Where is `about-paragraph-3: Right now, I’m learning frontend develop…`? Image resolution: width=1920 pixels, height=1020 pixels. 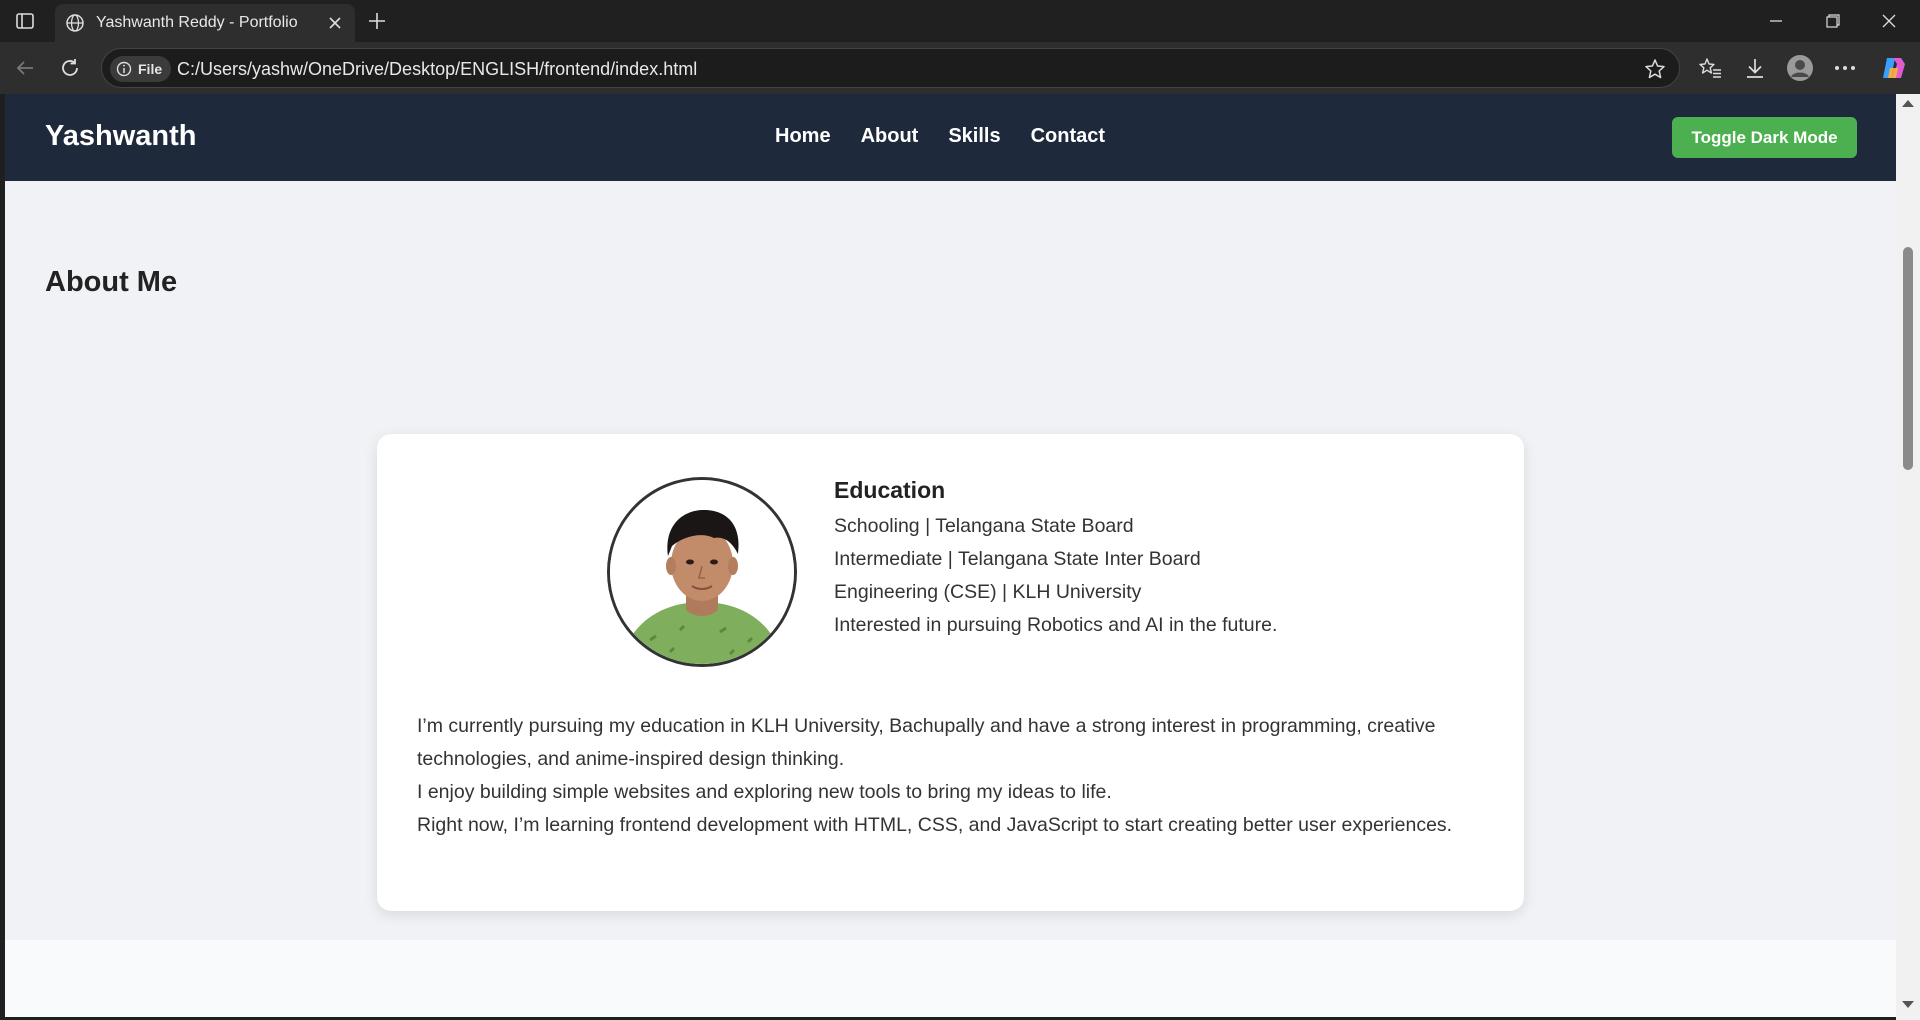
about-paragraph-3: Right now, I’m learning frontend develop… is located at coordinates (935, 825).